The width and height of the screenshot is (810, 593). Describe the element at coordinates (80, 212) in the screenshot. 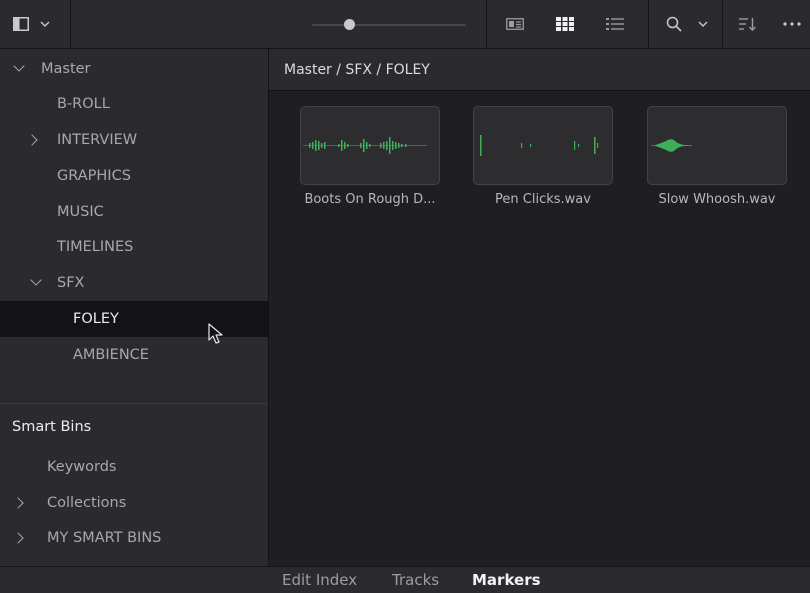

I see `sidebar-item-label: MUSIC` at that location.